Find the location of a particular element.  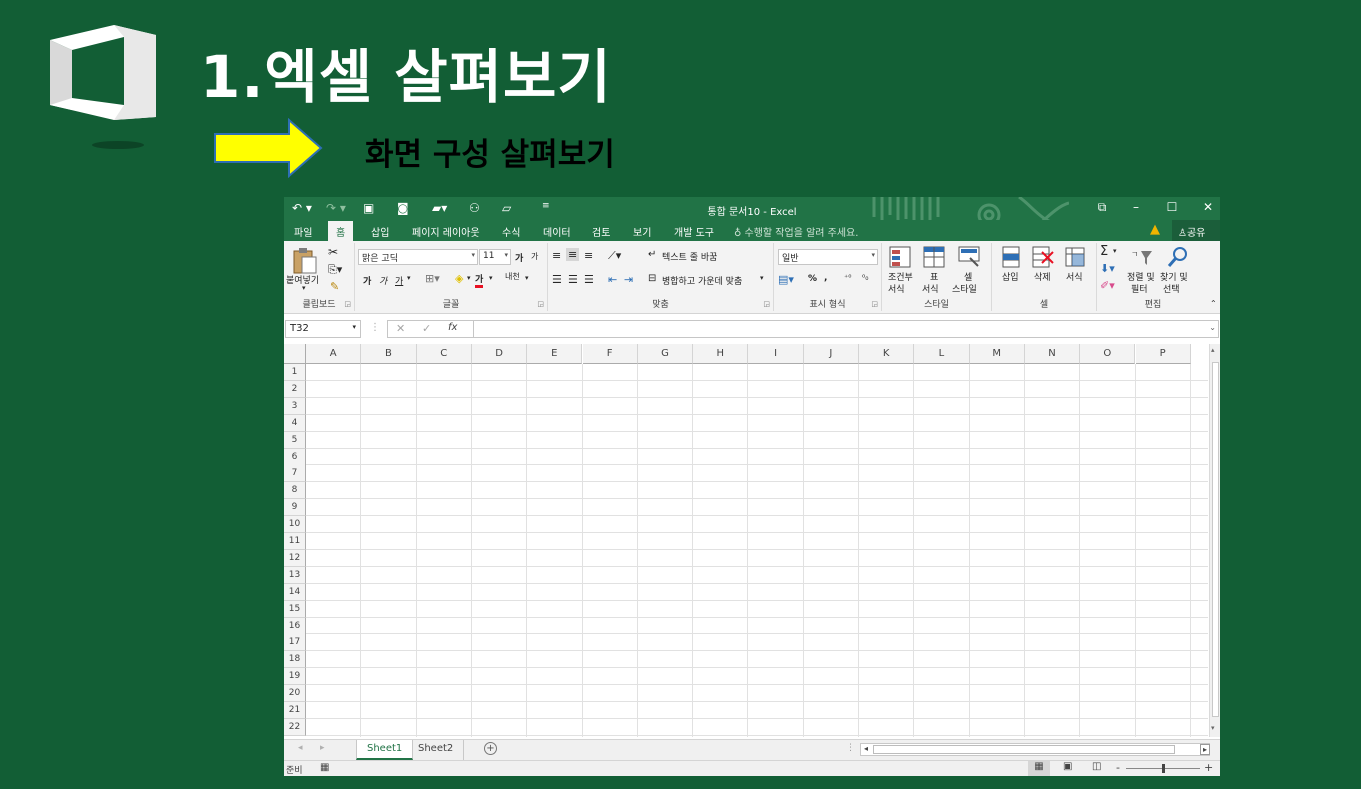

fill-icon: ⬇▾ is located at coordinates (1107, 268).